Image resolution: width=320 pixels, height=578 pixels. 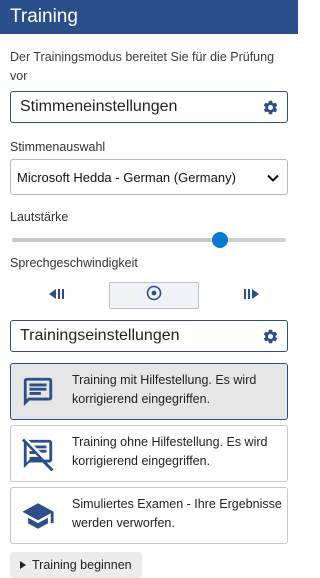 What do you see at coordinates (38, 515) in the screenshot?
I see `graduation-cap-icon` at bounding box center [38, 515].